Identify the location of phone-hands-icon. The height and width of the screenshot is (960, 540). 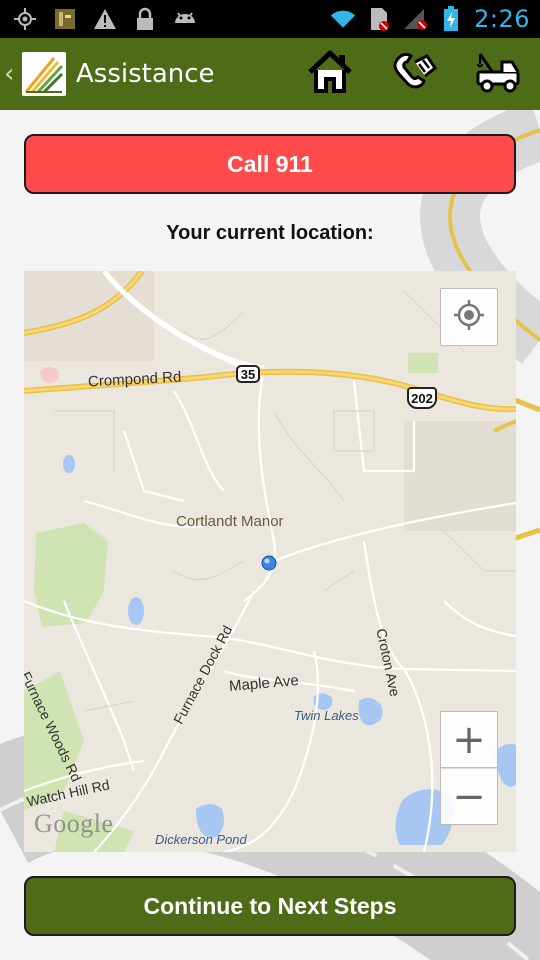
(414, 74).